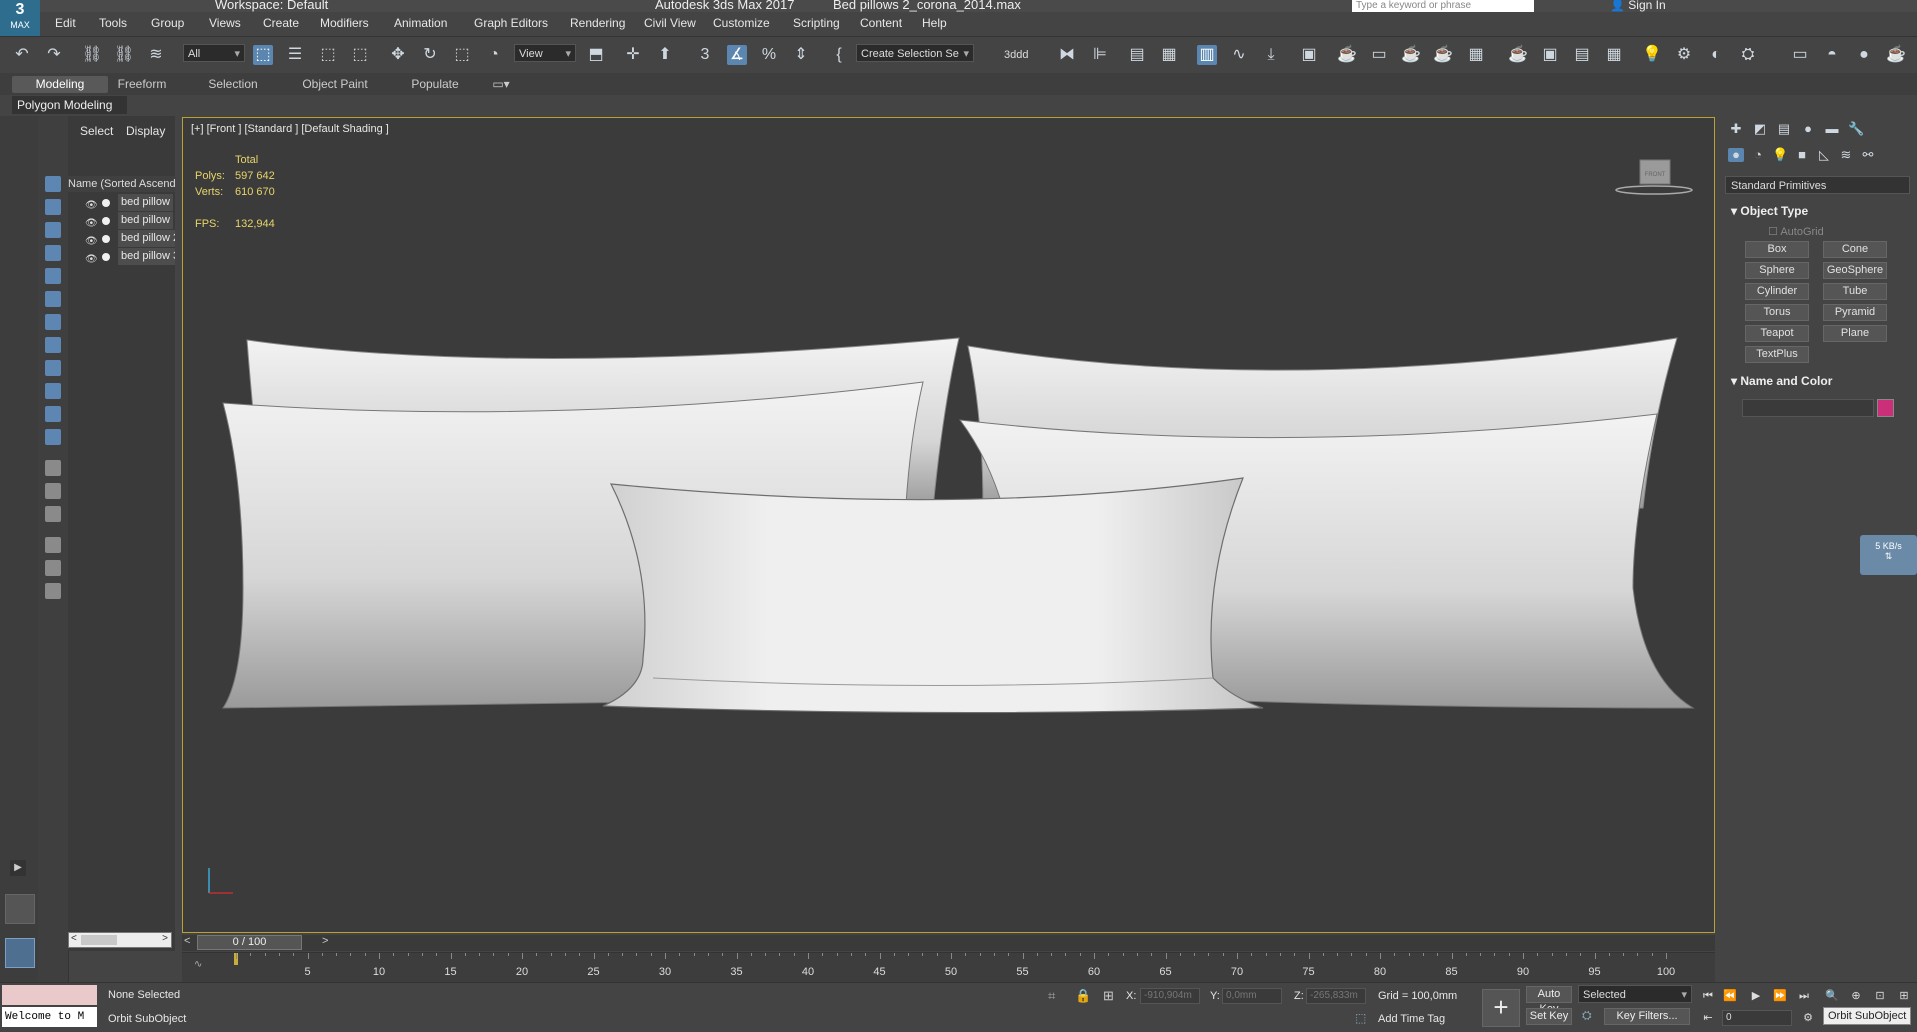 The width and height of the screenshot is (1917, 1032). I want to click on motion-tab-icon: ●, so click(1808, 129).